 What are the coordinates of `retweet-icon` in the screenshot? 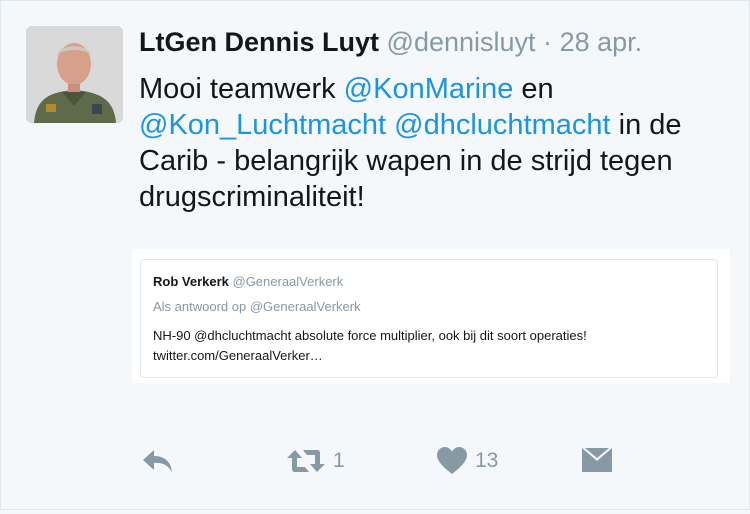 It's located at (306, 461).